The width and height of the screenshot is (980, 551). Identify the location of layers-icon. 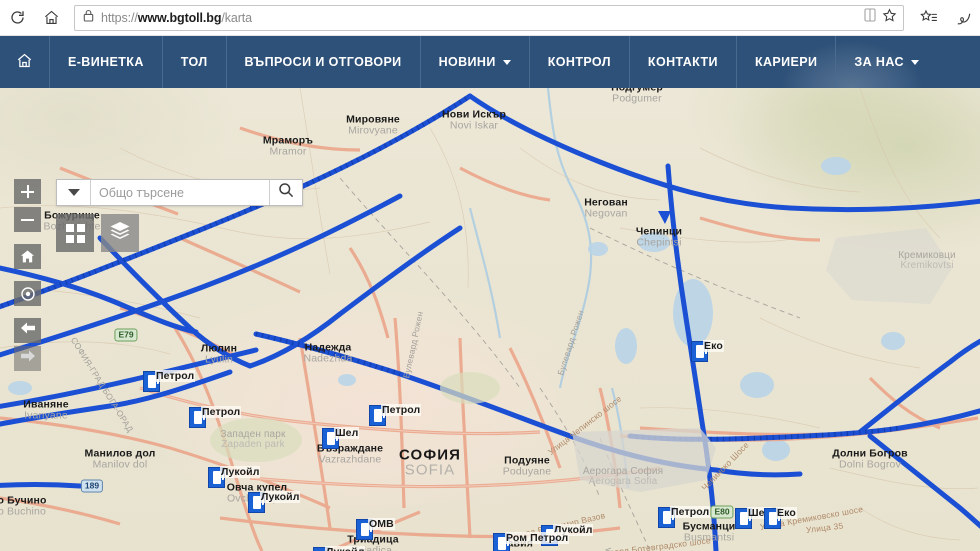
(120, 233).